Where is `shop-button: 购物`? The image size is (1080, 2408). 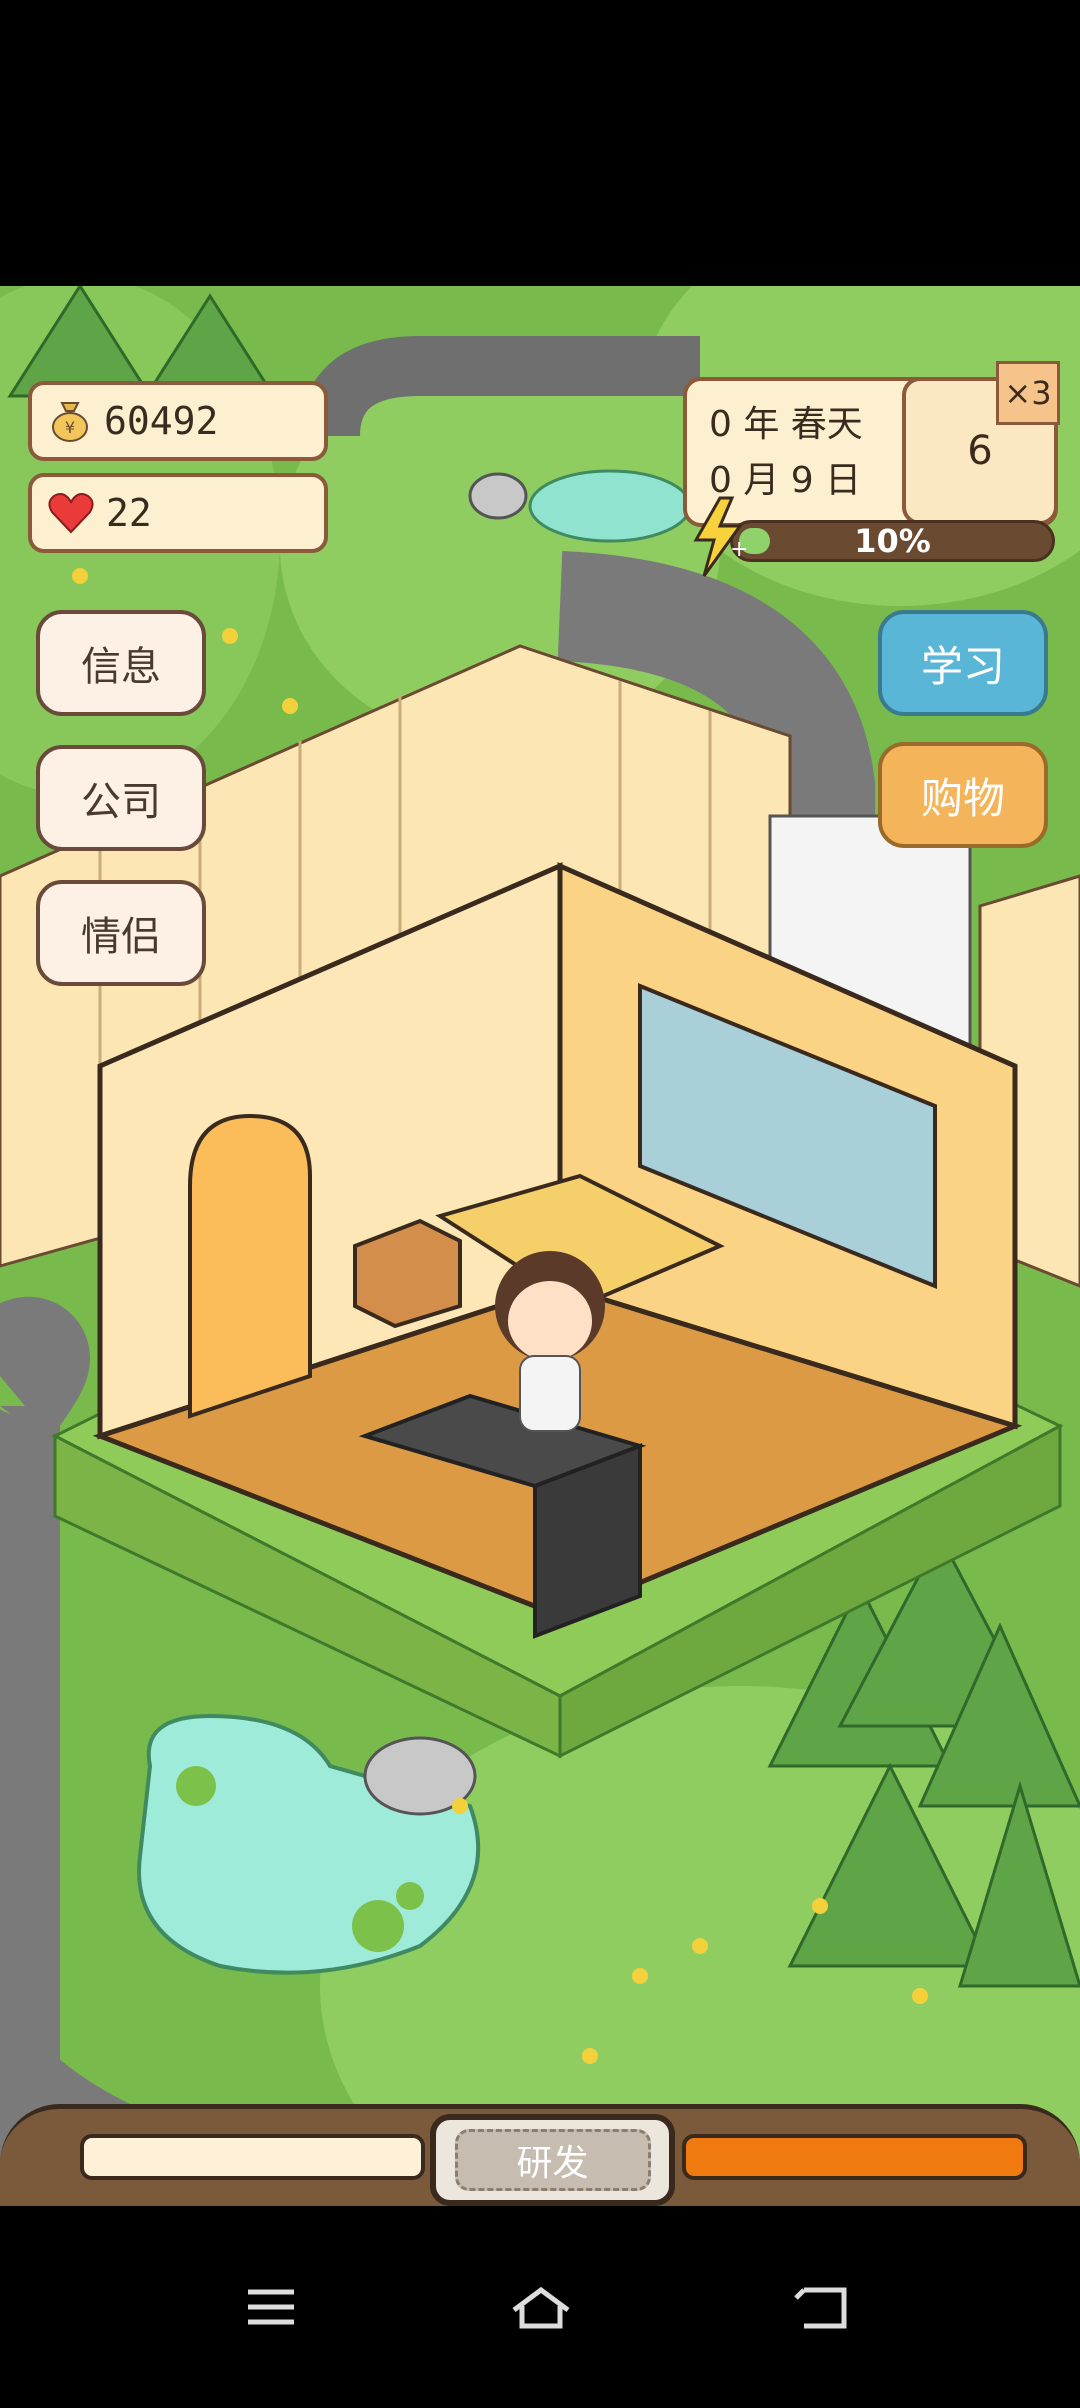
shop-button: 购物 is located at coordinates (963, 795).